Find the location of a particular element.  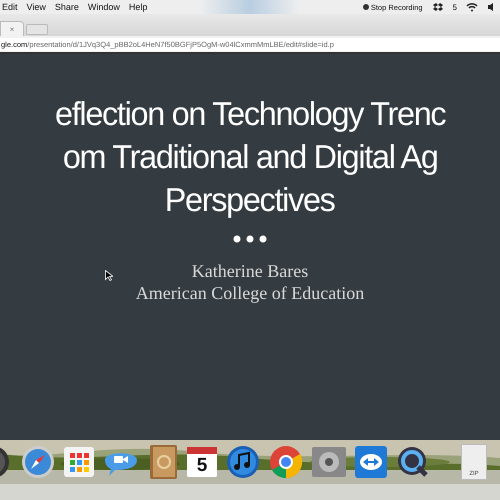

address-book-icon is located at coordinates (163, 462).